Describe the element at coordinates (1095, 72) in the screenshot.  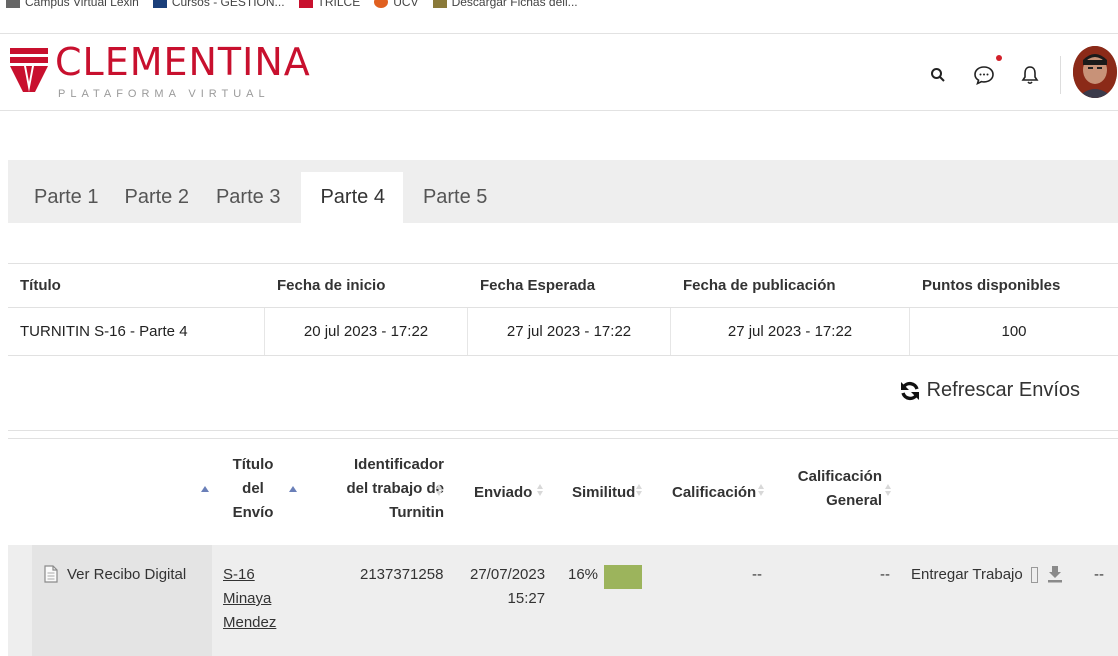
I see `avatar` at that location.